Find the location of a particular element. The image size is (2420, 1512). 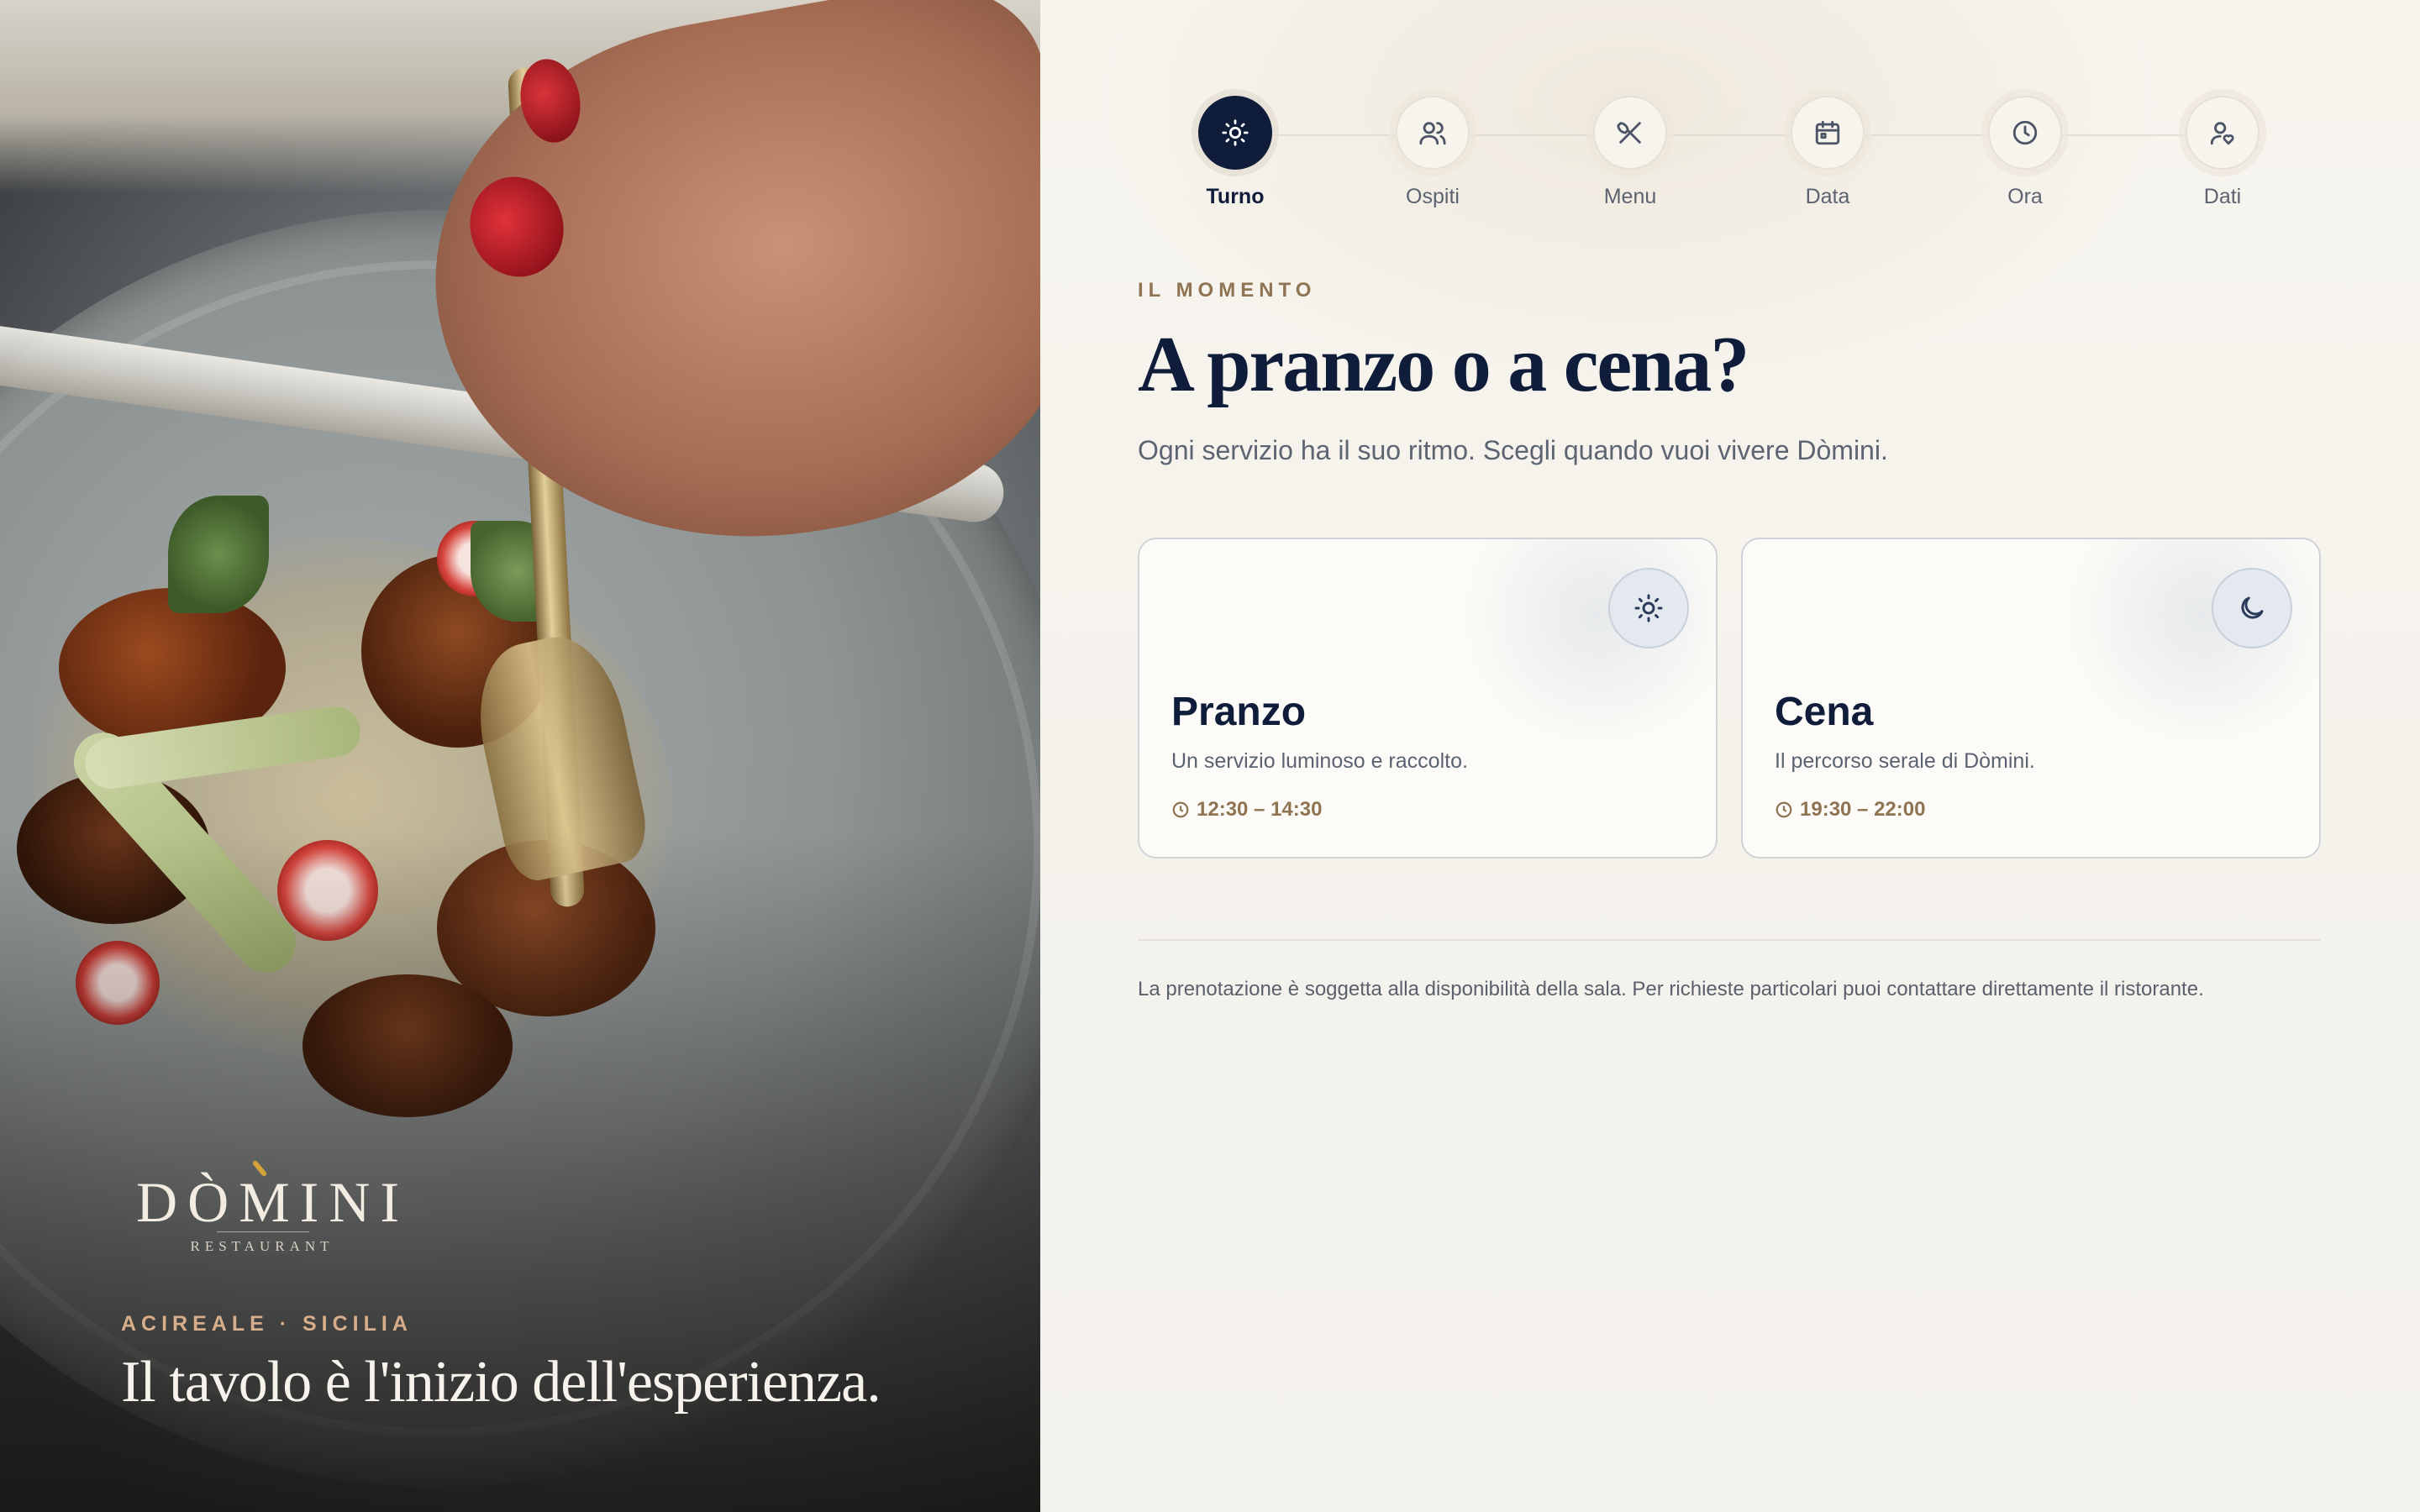

step-label: Data is located at coordinates (1827, 196).